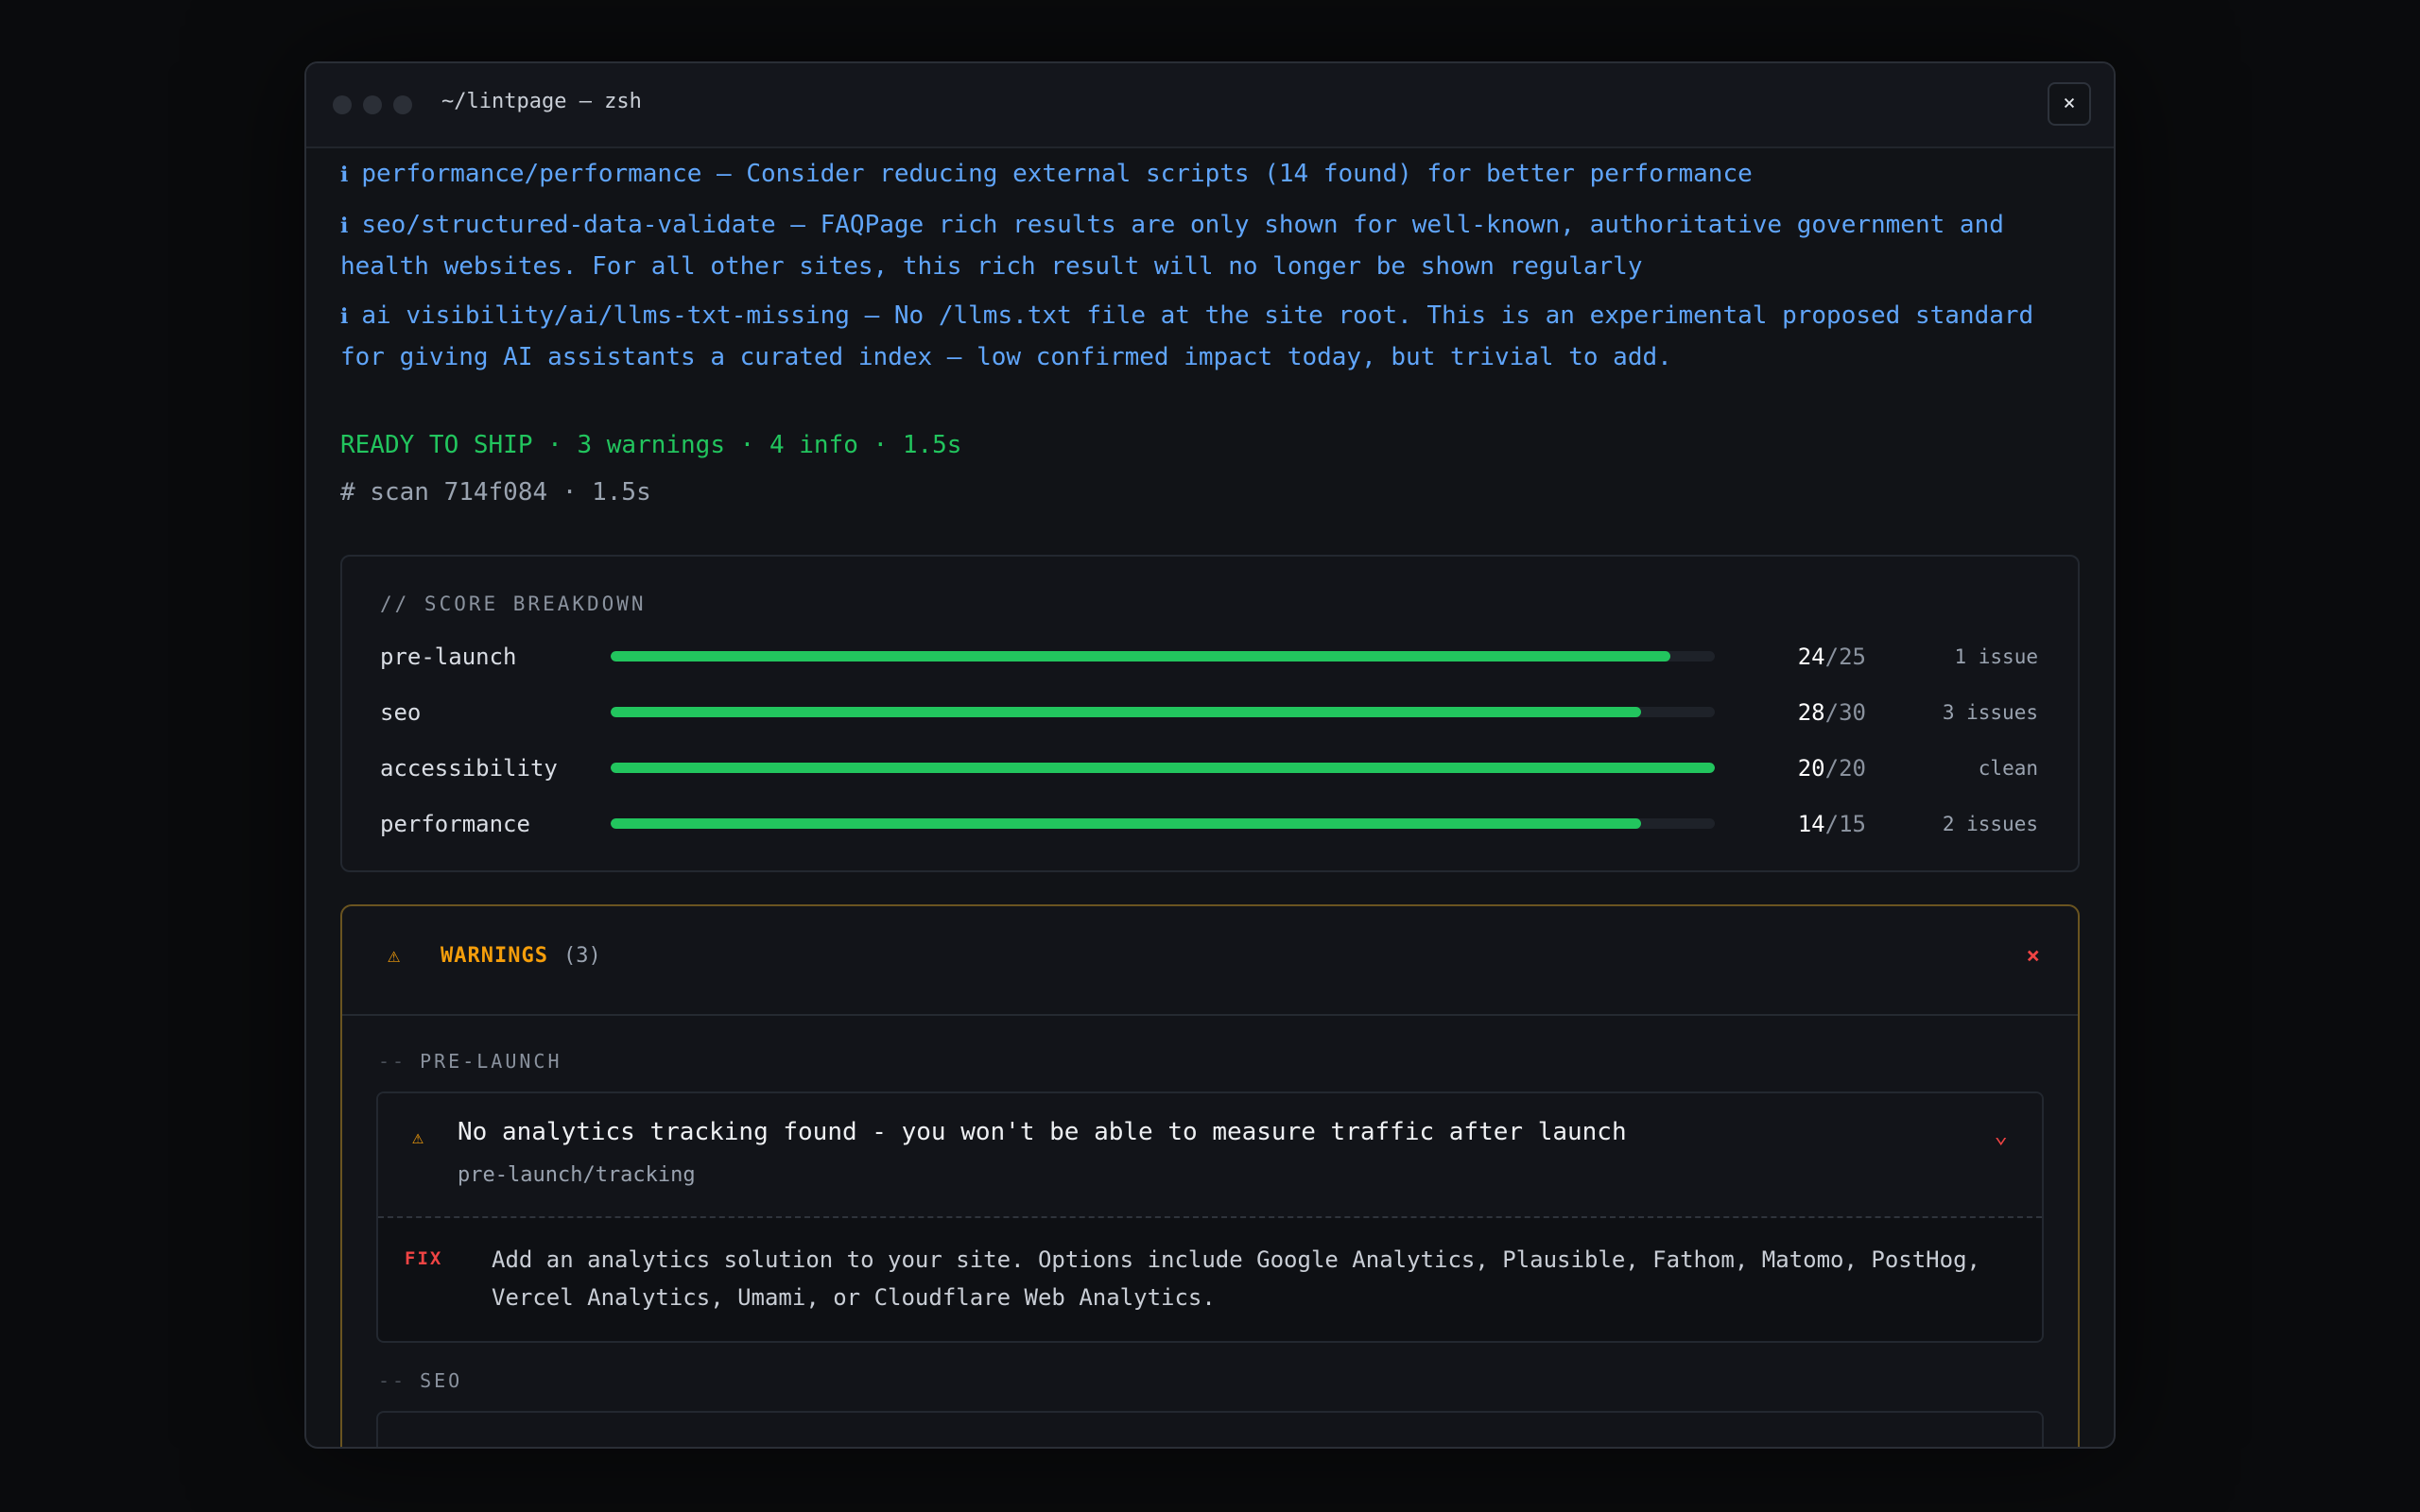 The width and height of the screenshot is (2420, 1512). Describe the element at coordinates (1790, 824) in the screenshot. I see `score-value: 14/15` at that location.